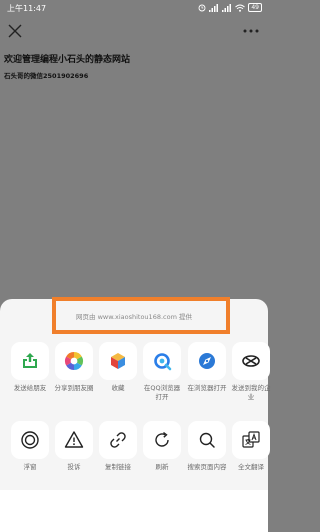 This screenshot has width=320, height=532. Describe the element at coordinates (67, 60) in the screenshot. I see `page-title: 欢迎管理编程小石头的静态网站` at that location.